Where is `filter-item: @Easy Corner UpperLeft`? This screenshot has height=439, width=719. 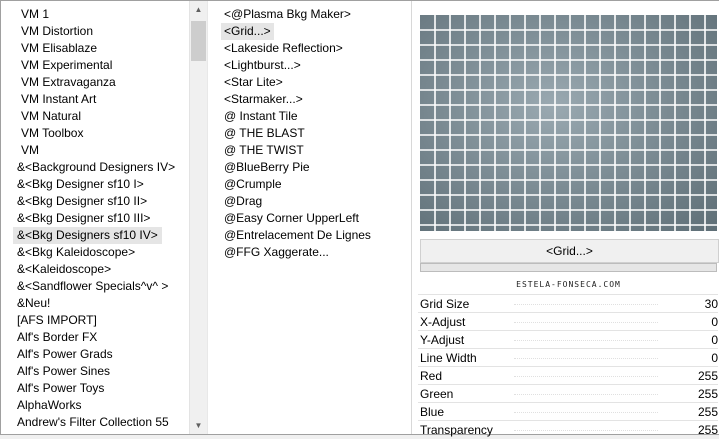 filter-item: @Easy Corner UpperLeft is located at coordinates (291, 218).